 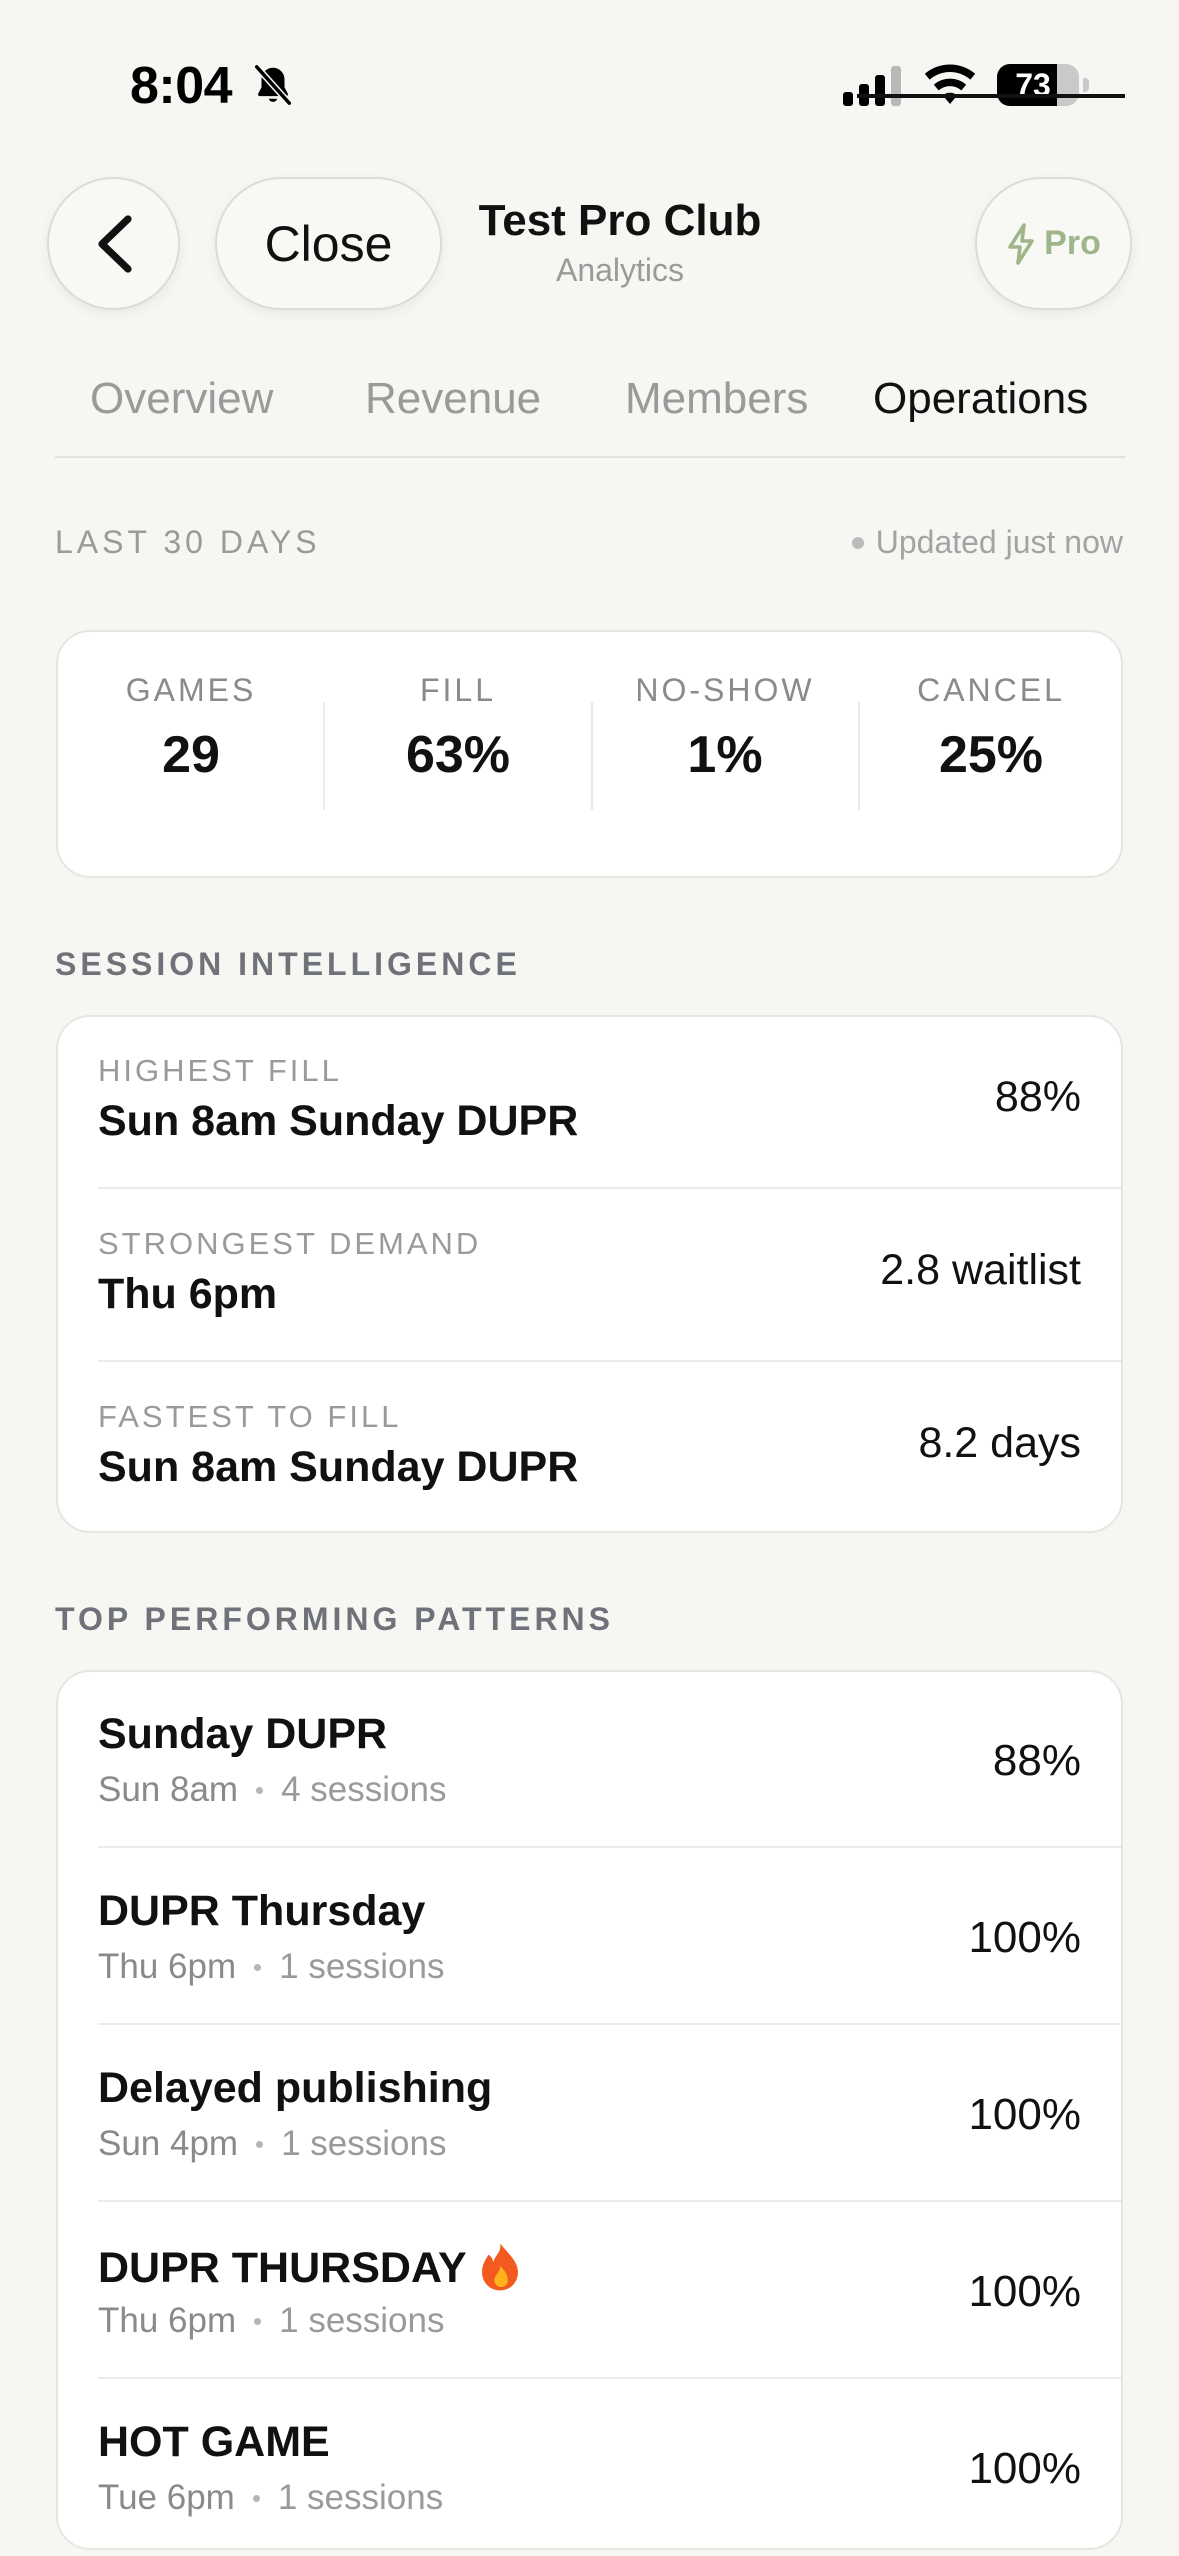 I want to click on updated-status: Updated just now, so click(x=987, y=542).